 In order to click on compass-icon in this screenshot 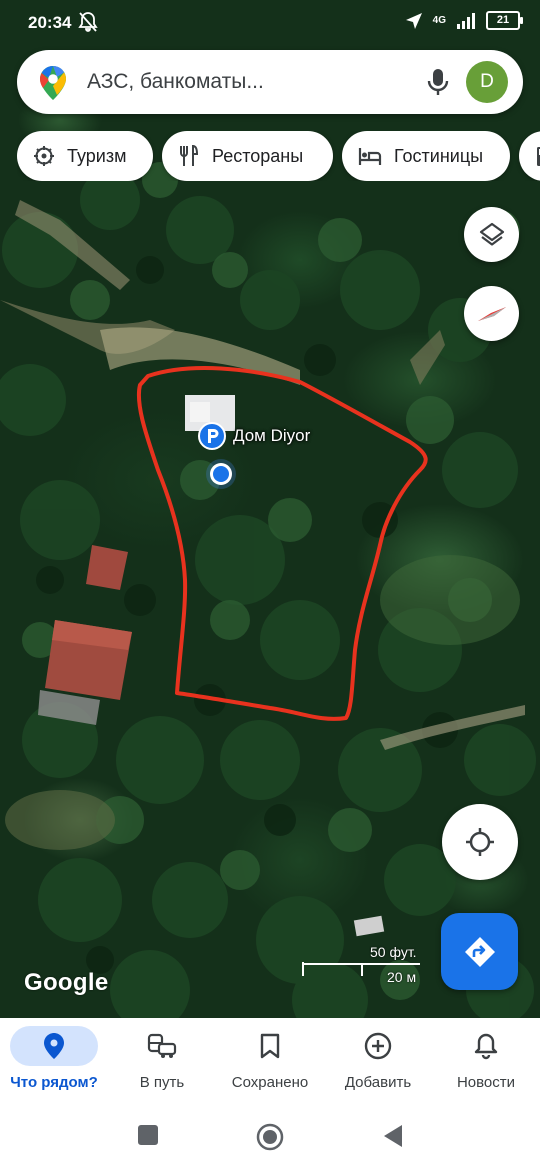, I will do `click(491, 313)`.